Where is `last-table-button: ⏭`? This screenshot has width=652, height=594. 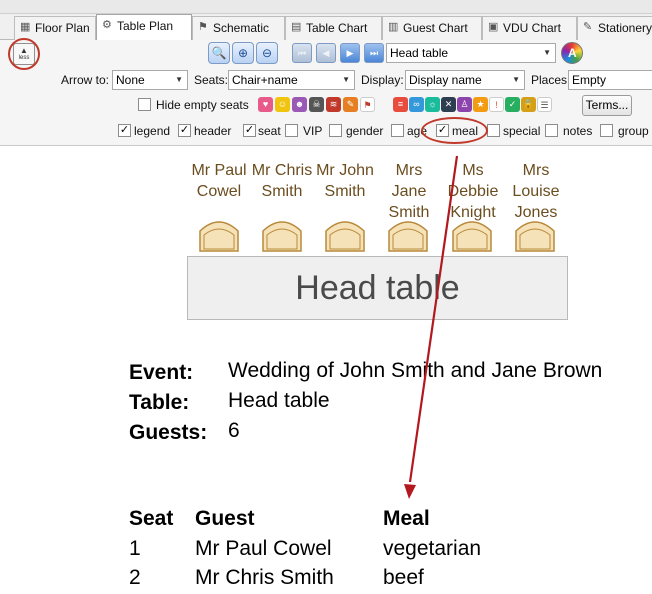 last-table-button: ⏭ is located at coordinates (374, 53).